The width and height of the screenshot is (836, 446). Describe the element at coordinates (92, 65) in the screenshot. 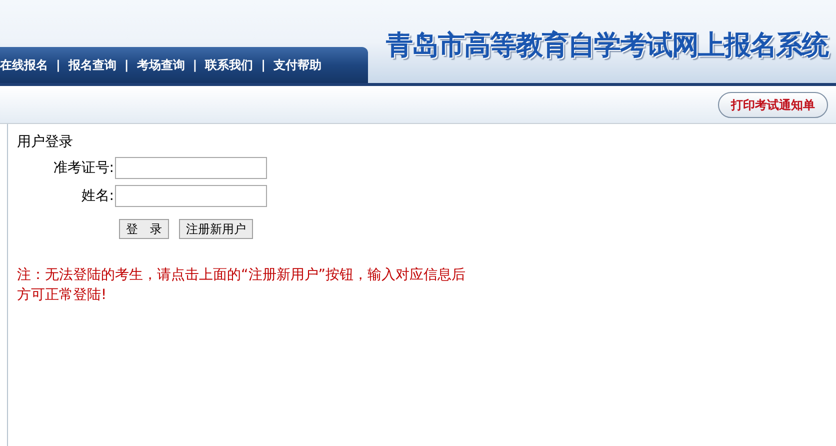

I see `nav-link: 报名查询` at that location.